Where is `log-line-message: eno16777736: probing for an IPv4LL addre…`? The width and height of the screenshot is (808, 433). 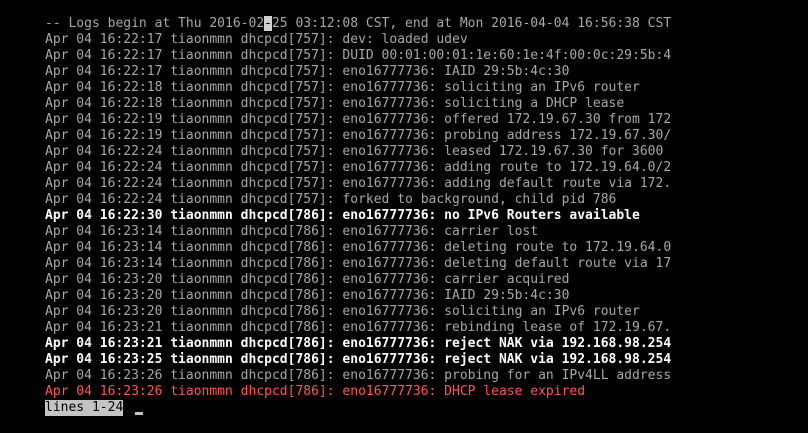
log-line-message: eno16777736: probing for an IPv4LL addre… is located at coordinates (507, 375).